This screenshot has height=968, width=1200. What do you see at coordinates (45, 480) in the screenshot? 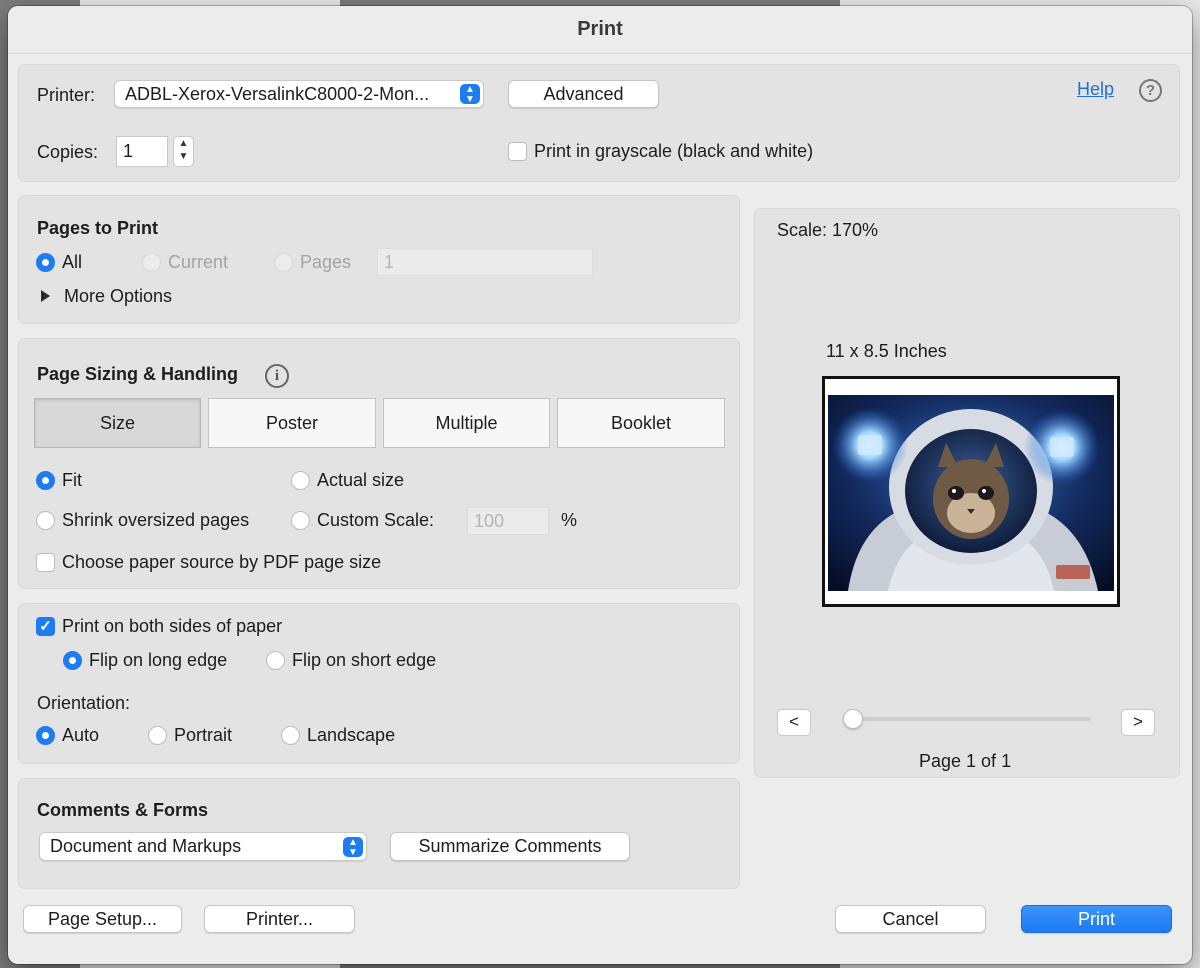
I see `fit-radio` at bounding box center [45, 480].